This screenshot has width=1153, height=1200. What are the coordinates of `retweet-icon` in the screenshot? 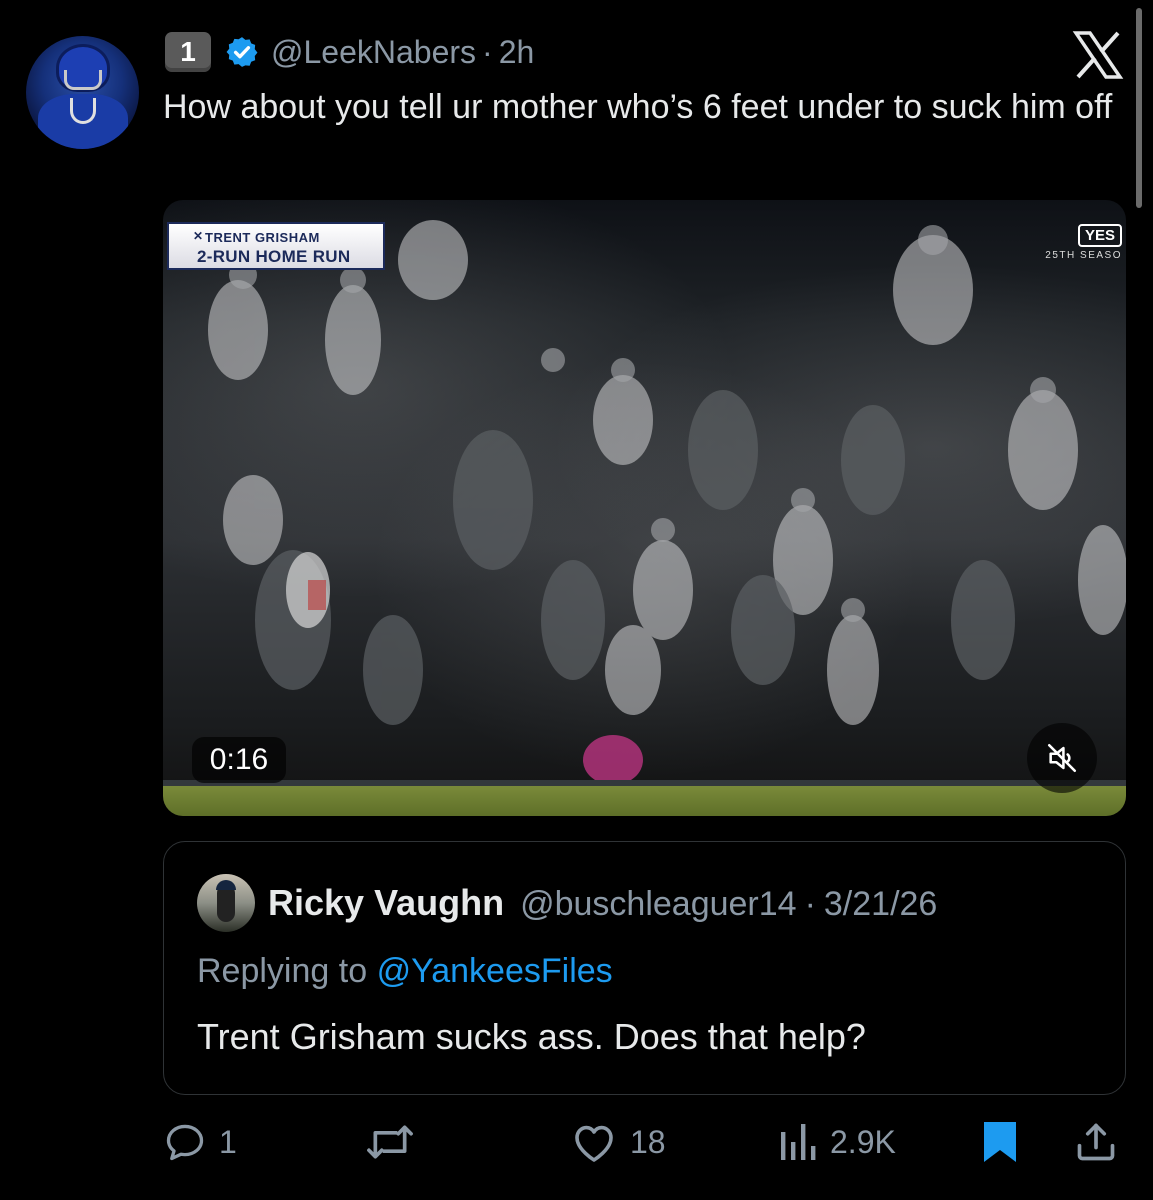 It's located at (390, 1142).